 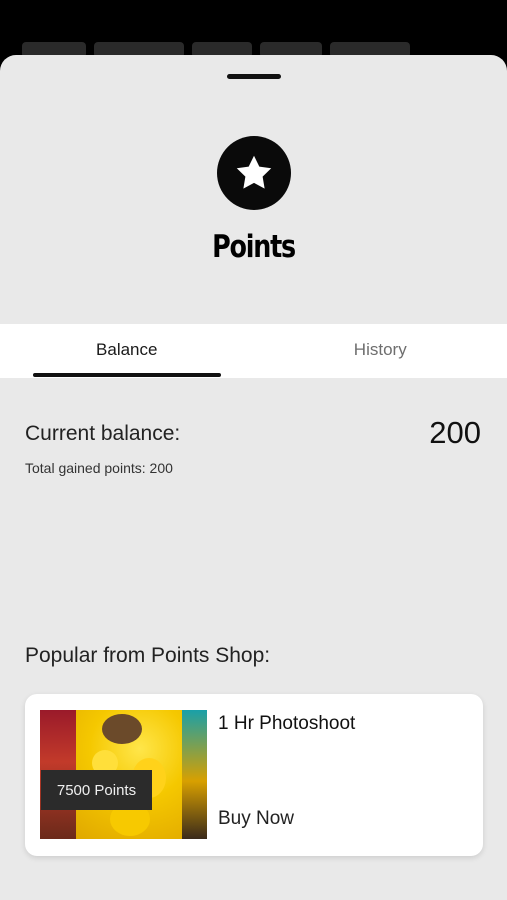 What do you see at coordinates (148, 655) in the screenshot?
I see `popular-shop-heading: Popular from Points Shop:` at bounding box center [148, 655].